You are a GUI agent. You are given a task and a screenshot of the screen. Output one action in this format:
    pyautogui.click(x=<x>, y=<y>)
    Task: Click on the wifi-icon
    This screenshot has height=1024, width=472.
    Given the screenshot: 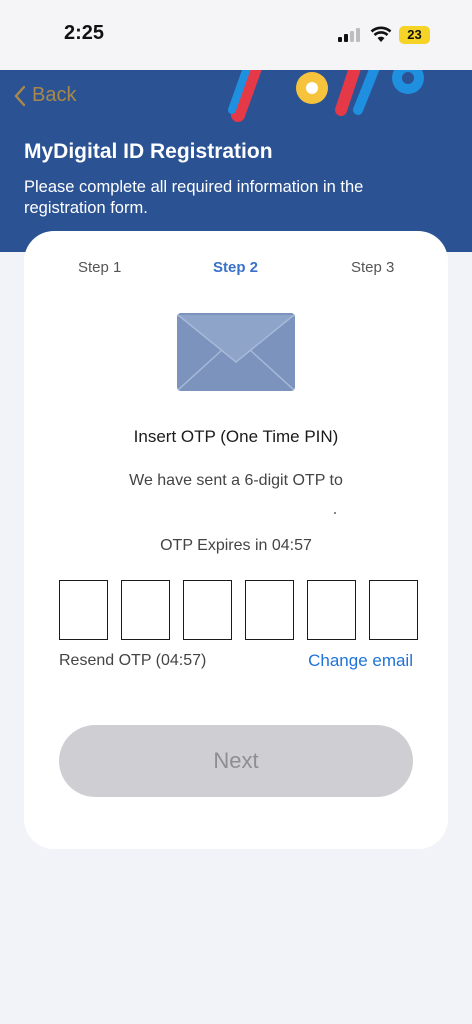 What is the action you would take?
    pyautogui.click(x=381, y=34)
    